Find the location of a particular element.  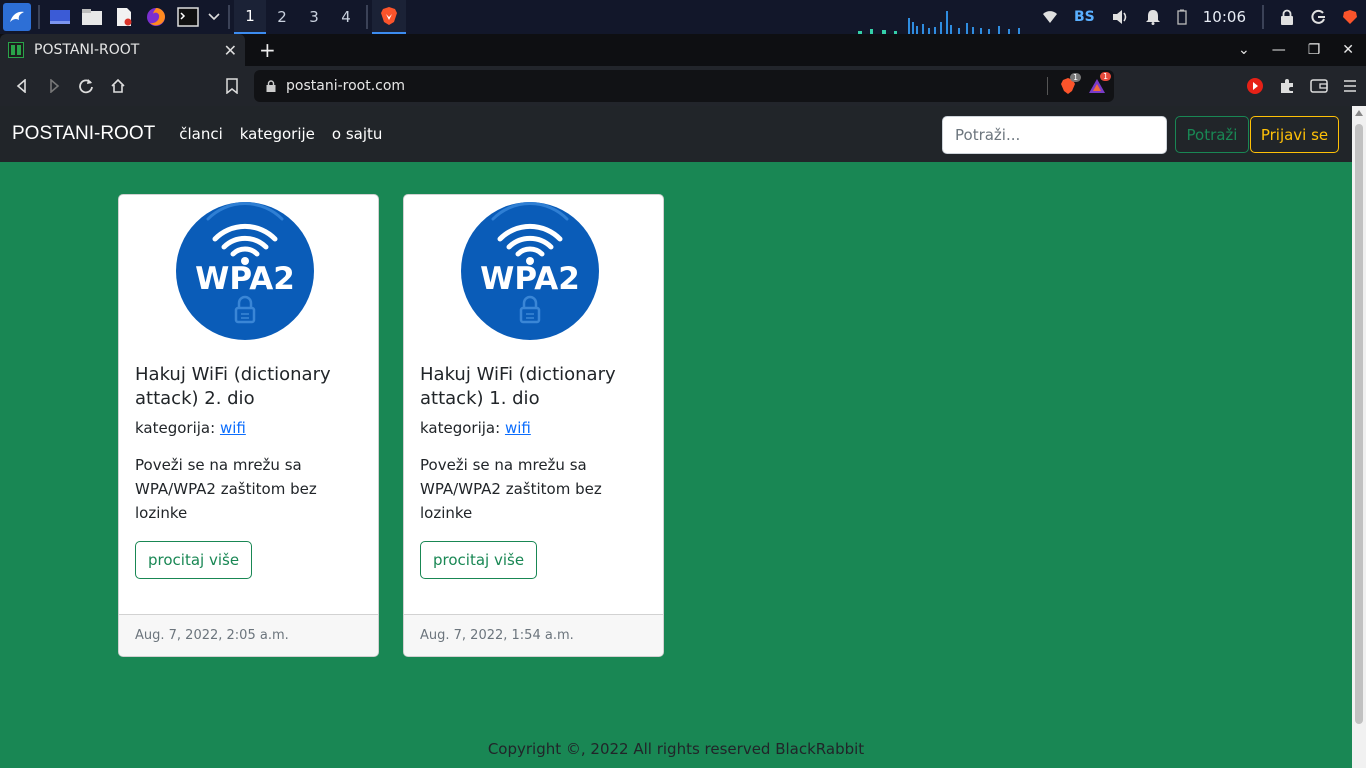

close-window-icon: ✕ is located at coordinates (1348, 50).